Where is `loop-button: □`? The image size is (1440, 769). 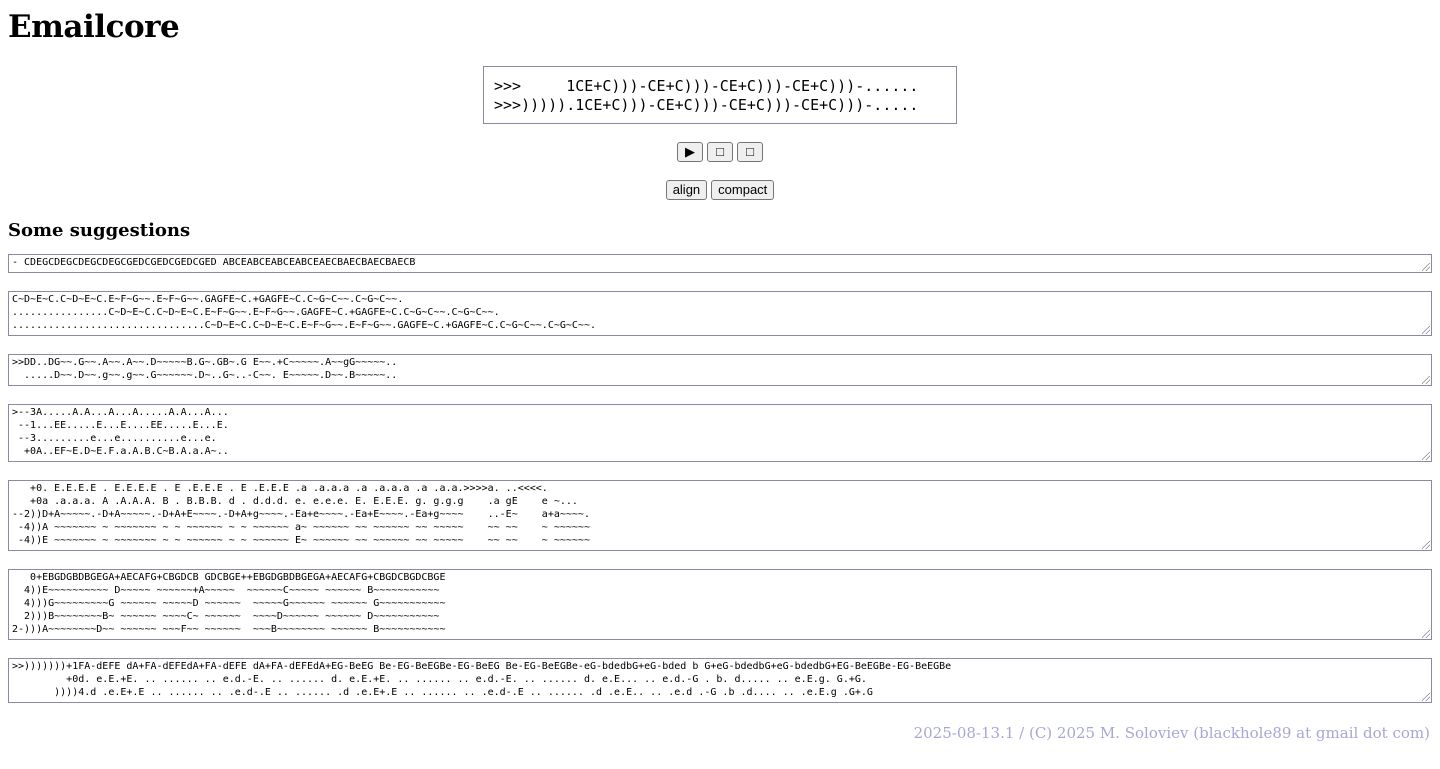 loop-button: □ is located at coordinates (750, 152).